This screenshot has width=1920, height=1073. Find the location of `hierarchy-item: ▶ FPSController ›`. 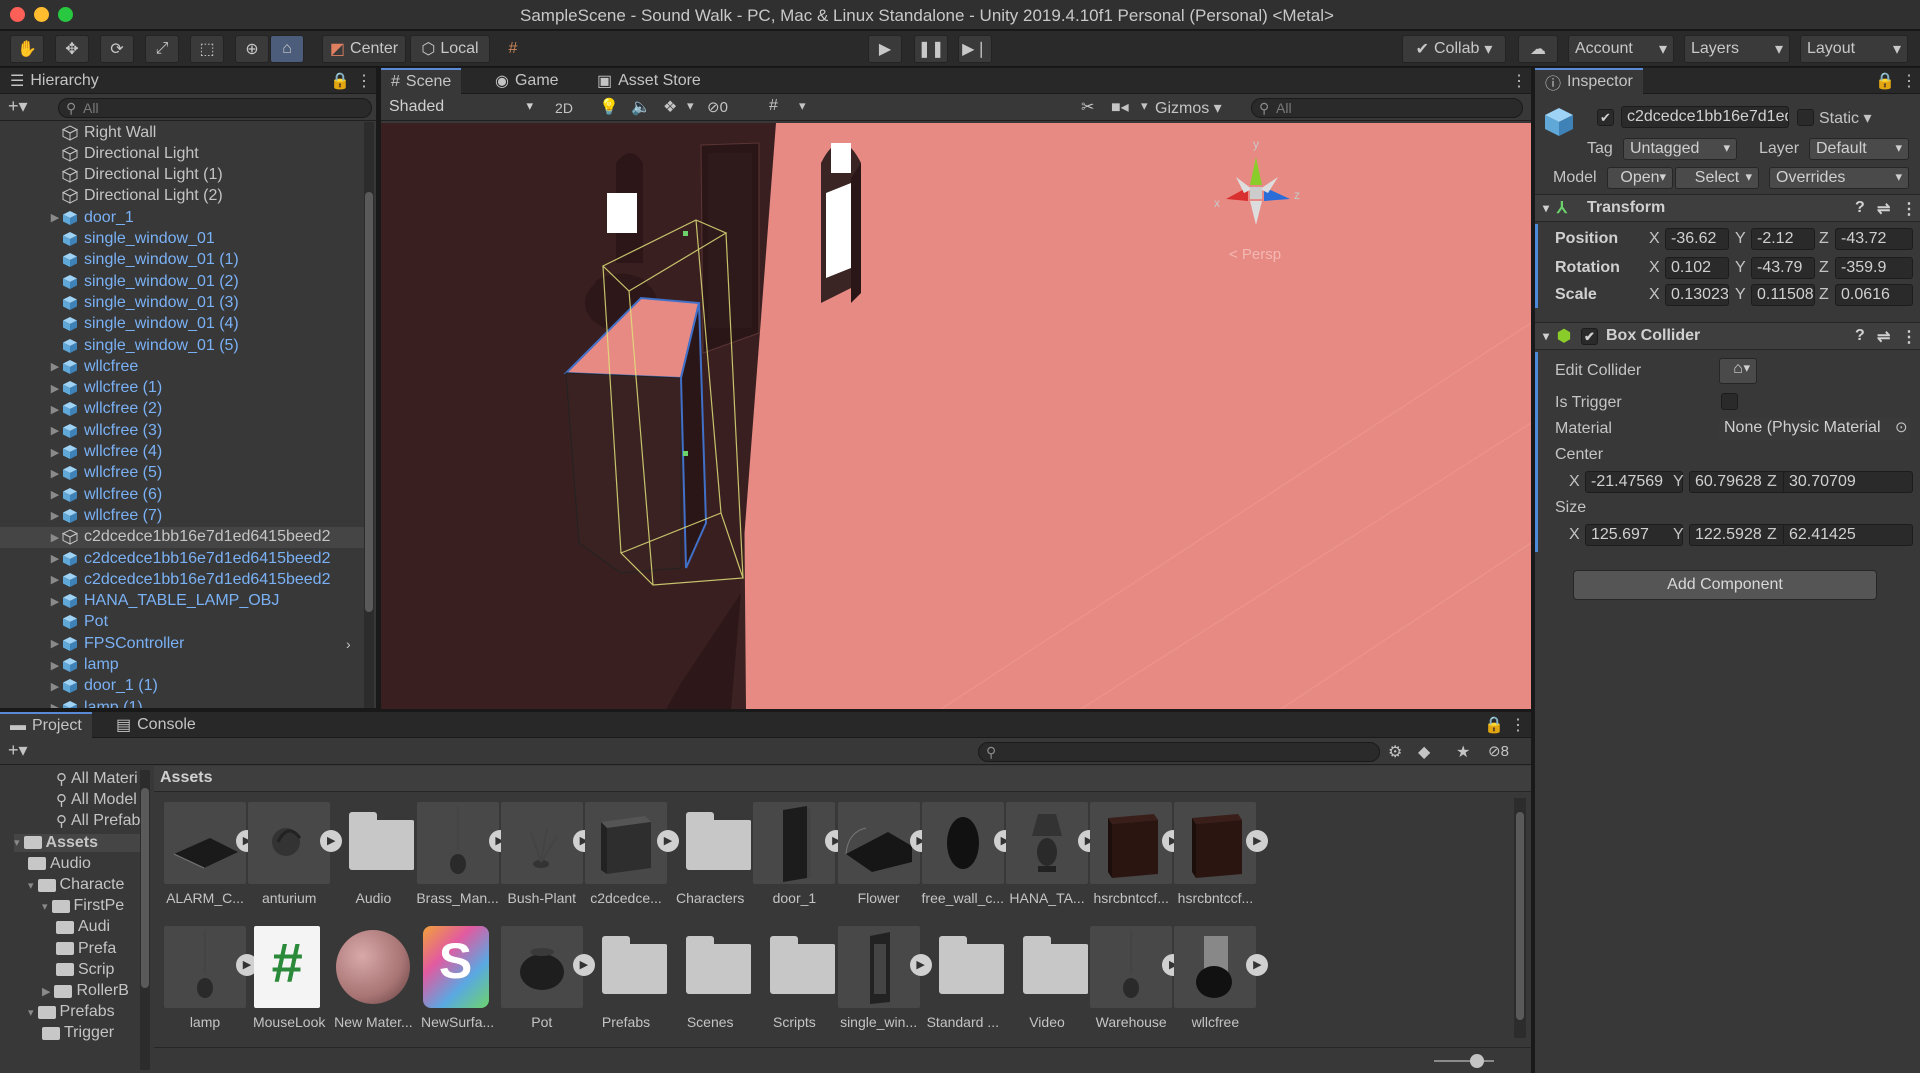

hierarchy-item: ▶ FPSController › is located at coordinates (182, 643).